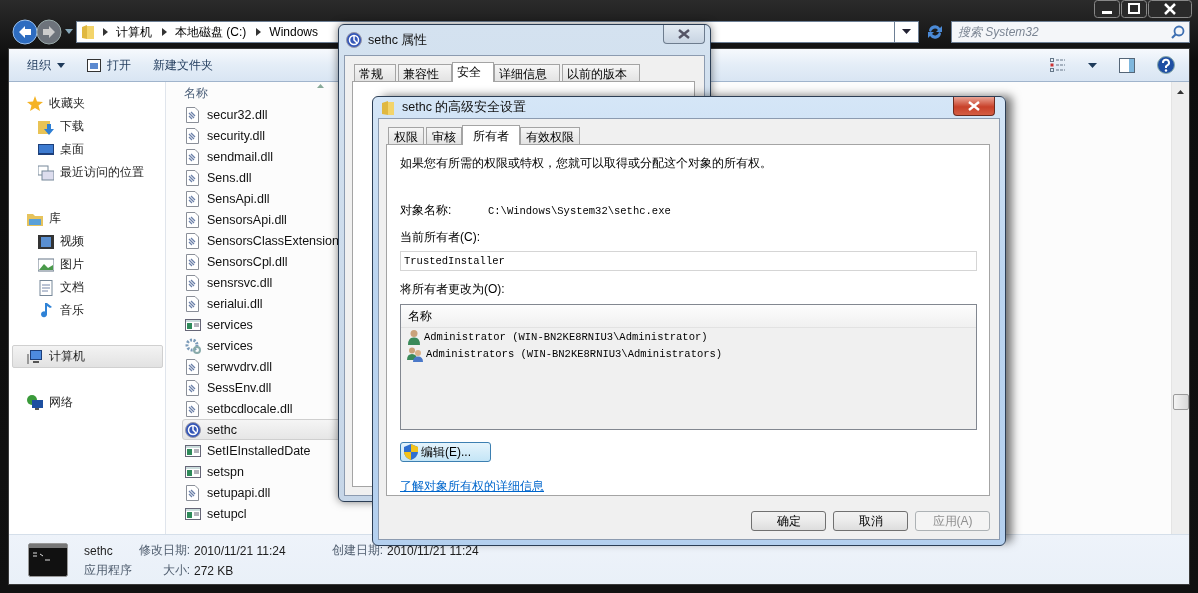 The width and height of the screenshot is (1198, 593). Describe the element at coordinates (357, 550) in the screenshot. I see `detail-label: 创建日期:` at that location.